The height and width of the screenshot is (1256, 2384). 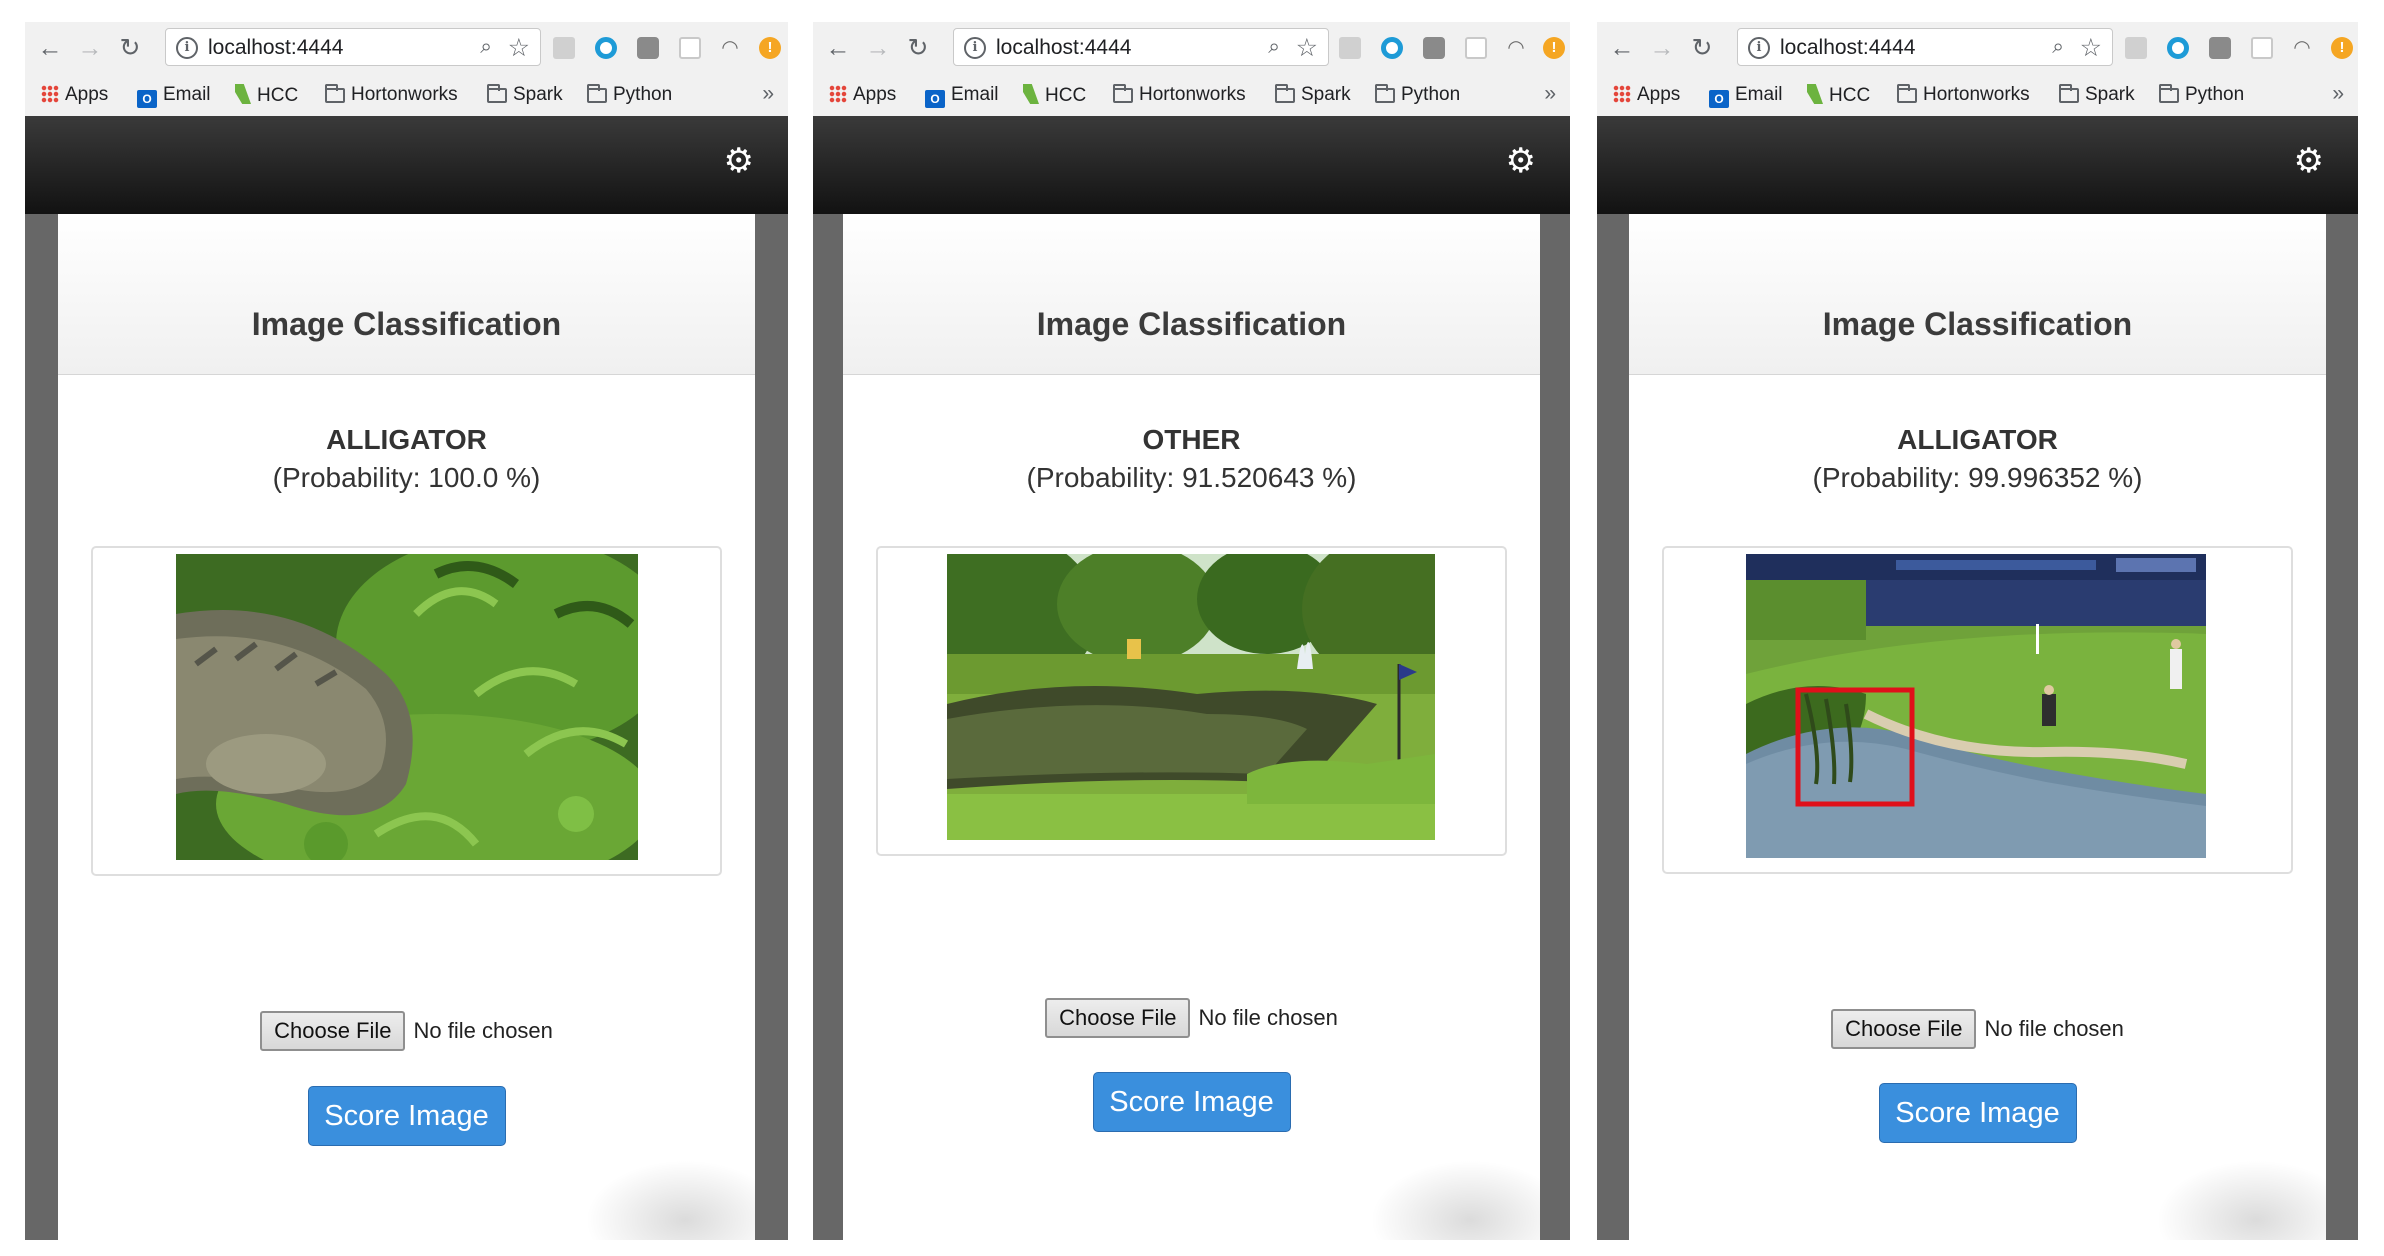 What do you see at coordinates (2241, 1200) in the screenshot?
I see `card-shadow` at bounding box center [2241, 1200].